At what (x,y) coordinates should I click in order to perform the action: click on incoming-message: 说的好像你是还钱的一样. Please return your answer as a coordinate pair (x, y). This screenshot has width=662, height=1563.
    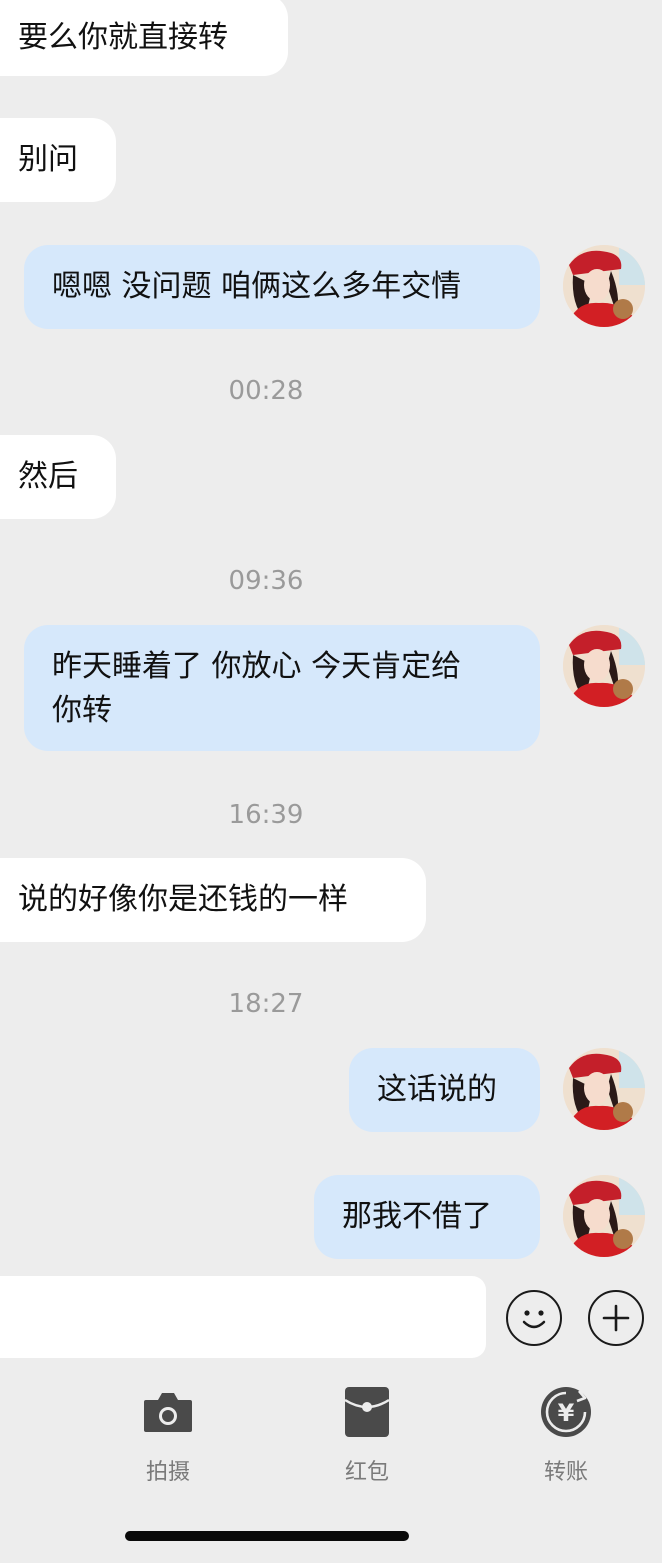
    Looking at the image, I should click on (213, 900).